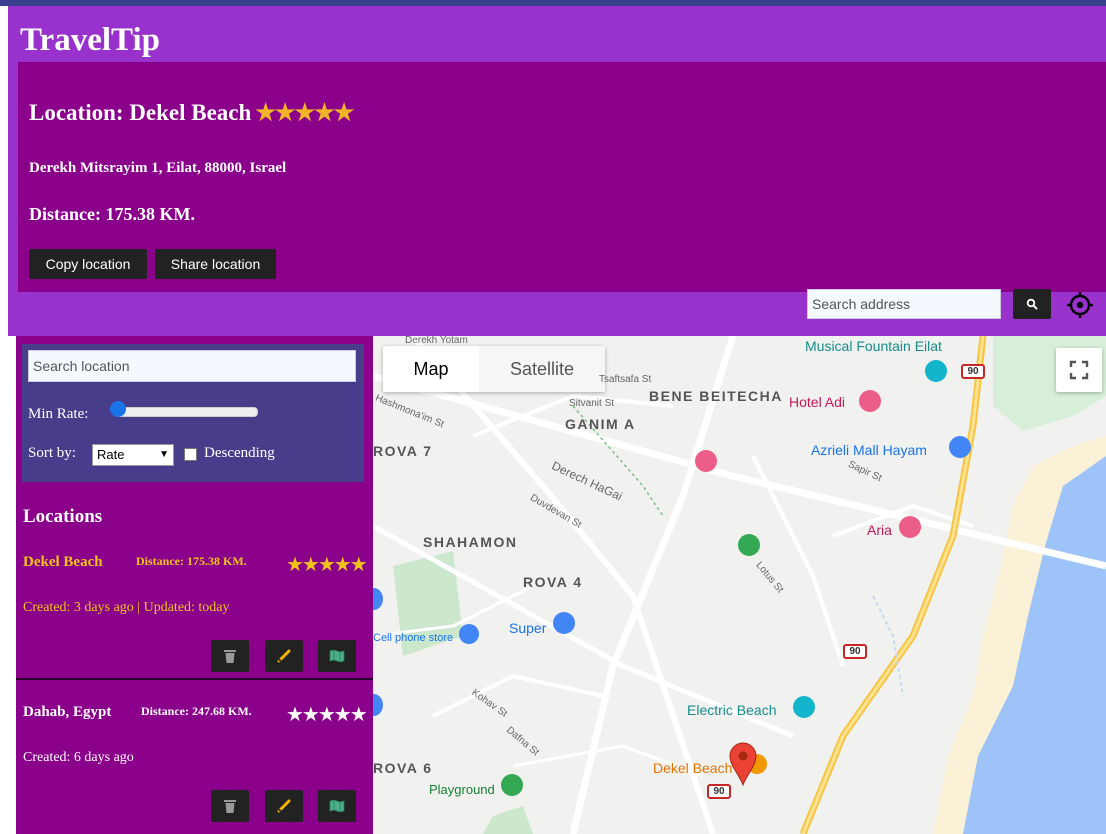 The image size is (1106, 834). Describe the element at coordinates (625, 379) in the screenshot. I see `map-label-saftsafa: Tsaftsafa St` at that location.